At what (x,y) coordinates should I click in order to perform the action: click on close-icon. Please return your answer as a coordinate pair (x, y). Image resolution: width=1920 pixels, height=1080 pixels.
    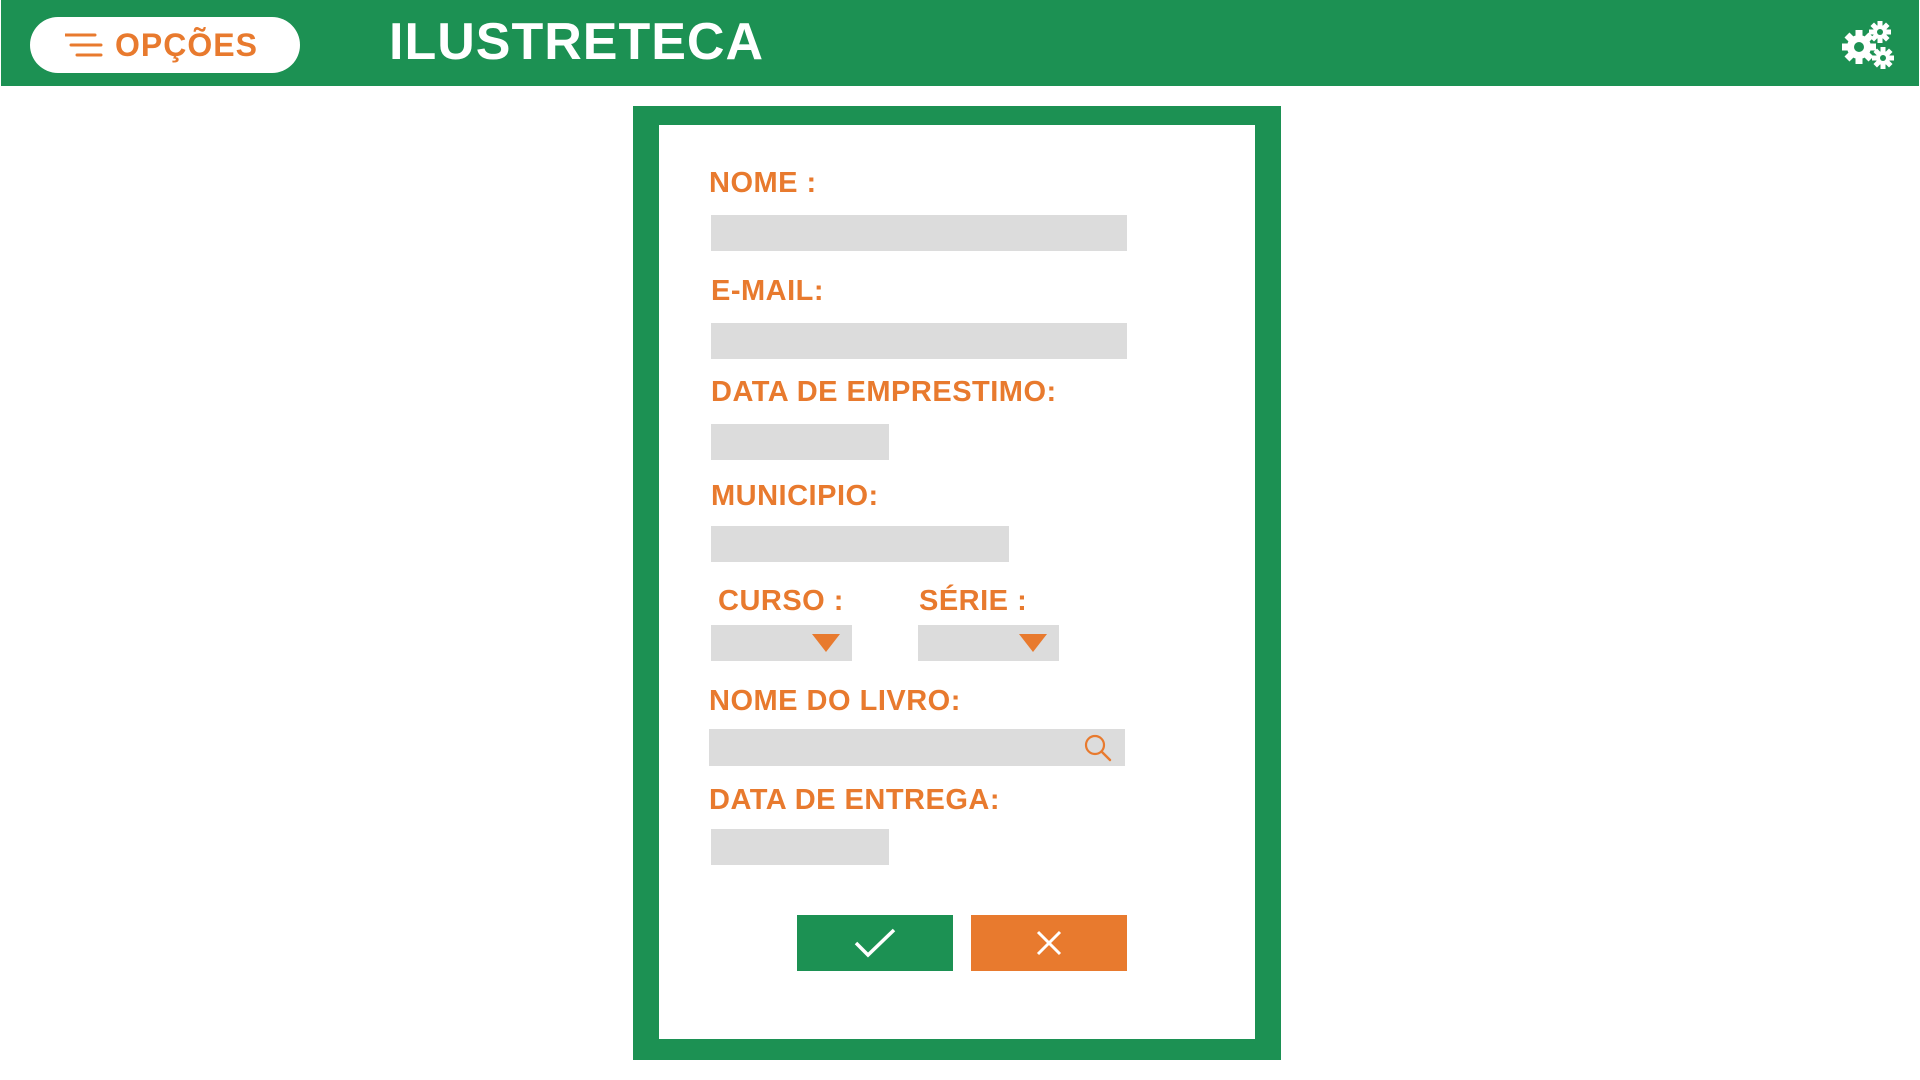
    Looking at the image, I should click on (1049, 943).